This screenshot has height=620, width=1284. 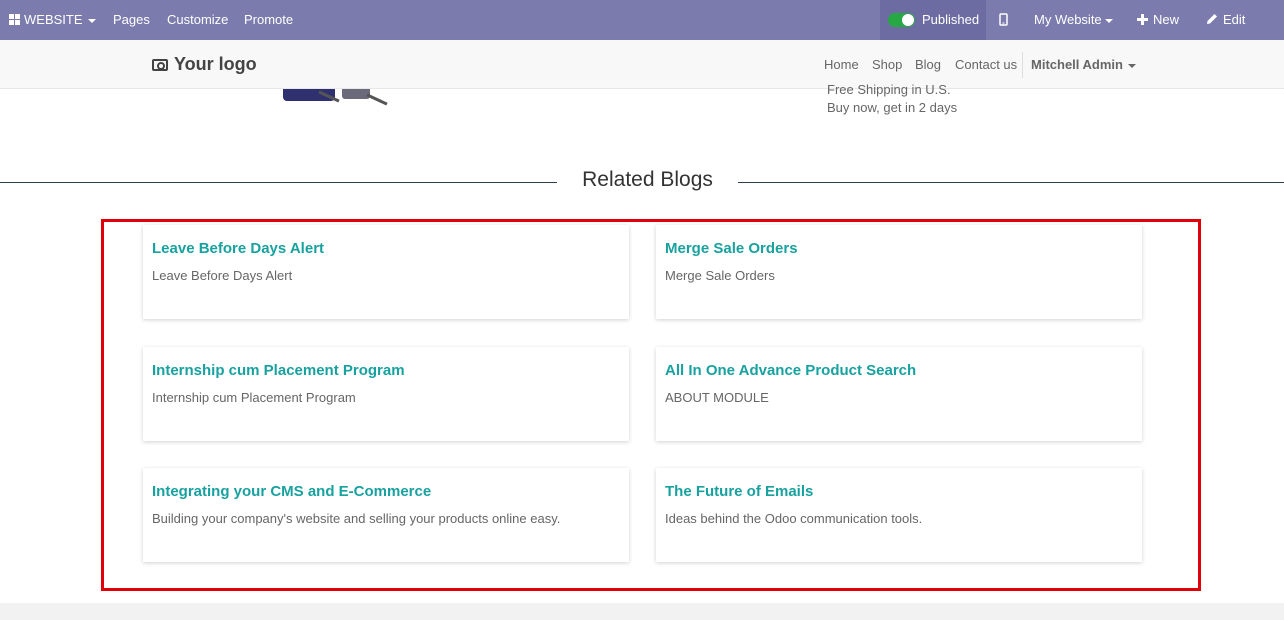 What do you see at coordinates (790, 370) in the screenshot?
I see `blog-card-title: All In One Advance Product Search` at bounding box center [790, 370].